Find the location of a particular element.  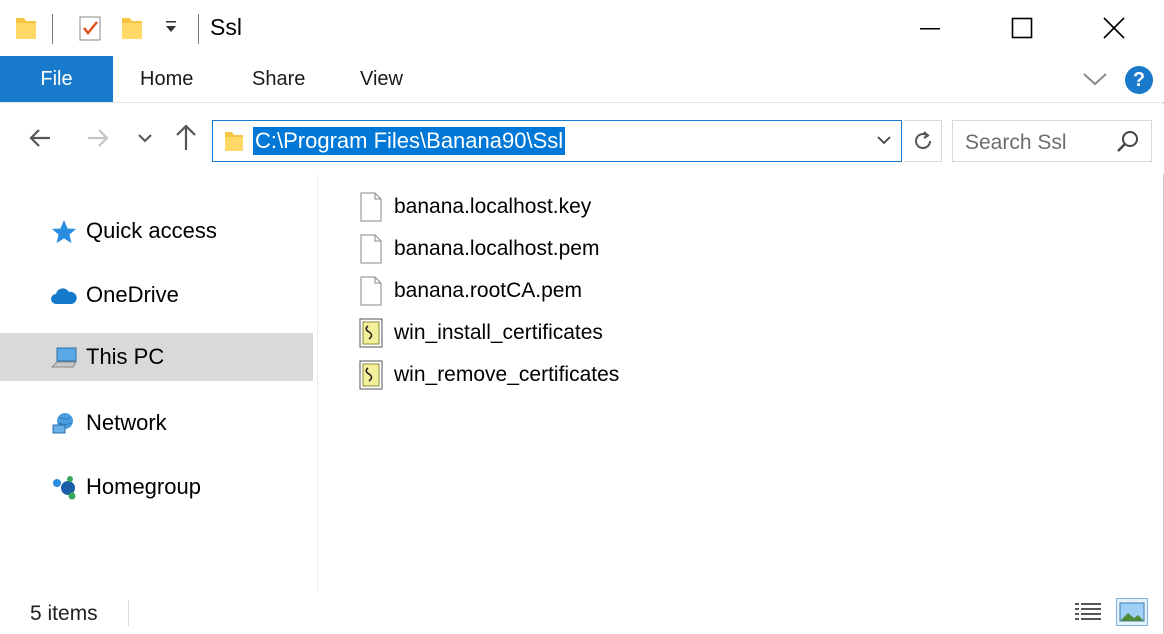

search-input: Search Ssl is located at coordinates (1052, 141).